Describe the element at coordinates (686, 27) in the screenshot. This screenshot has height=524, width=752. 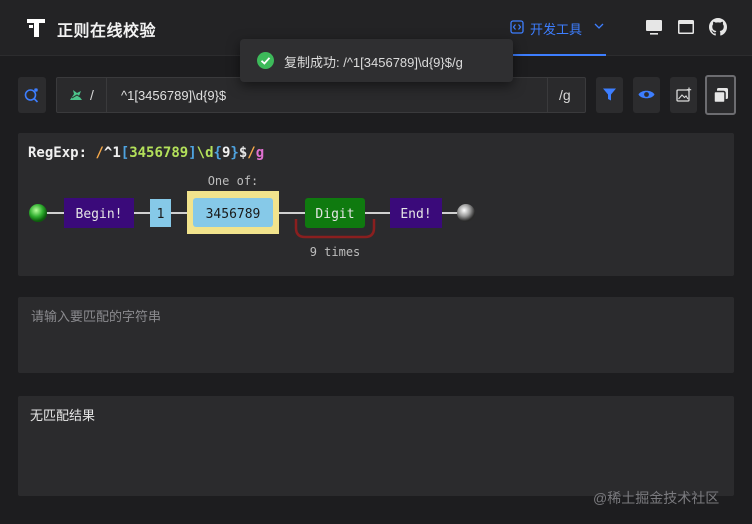
I see `window-icon` at that location.